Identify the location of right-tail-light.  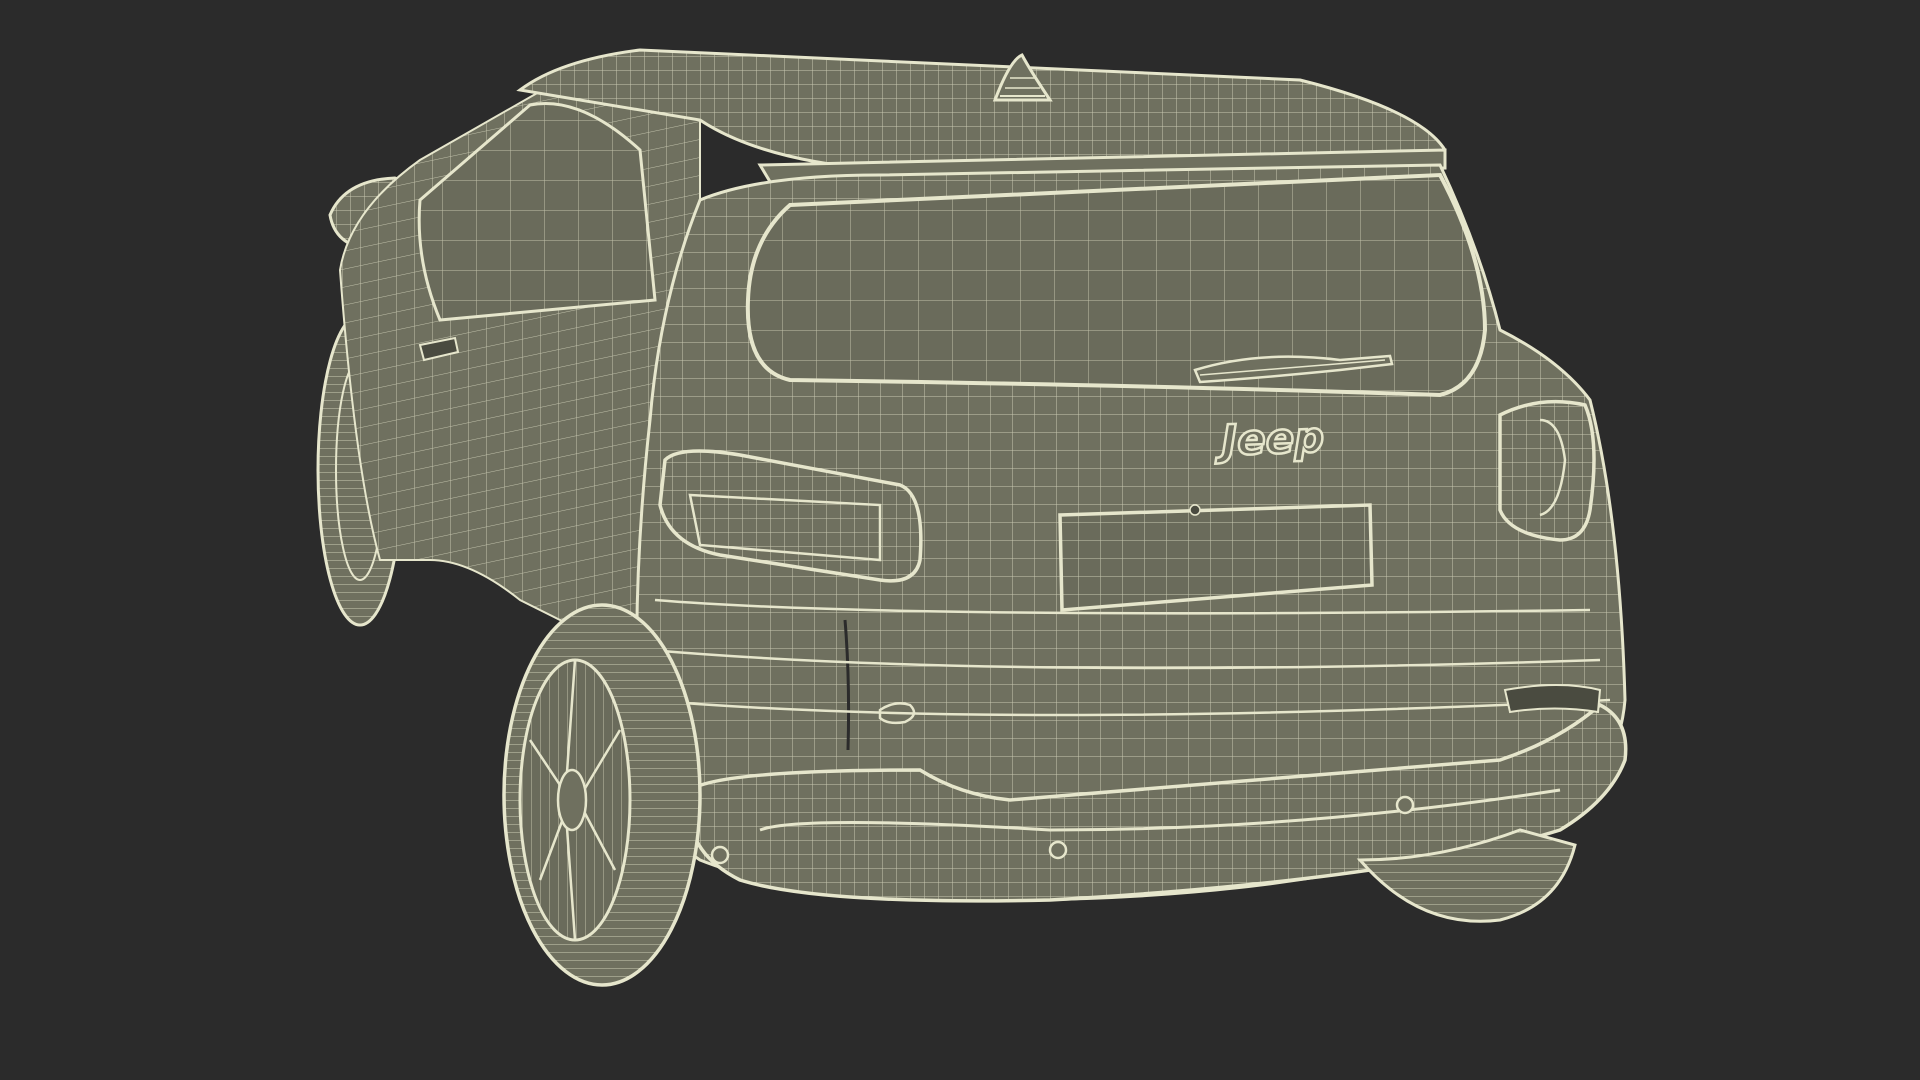
(1547, 470).